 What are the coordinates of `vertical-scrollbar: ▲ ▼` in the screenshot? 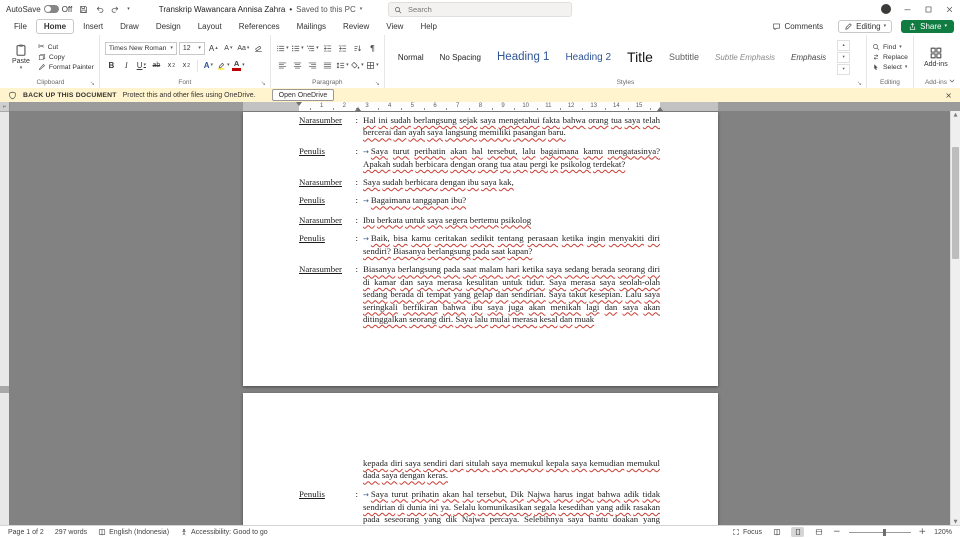 It's located at (955, 318).